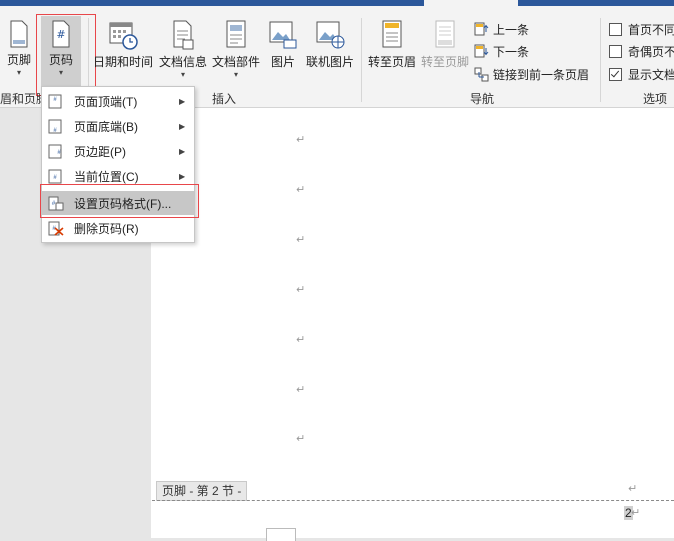 The height and width of the screenshot is (541, 674). I want to click on menu-item-label: 页面底端(B), so click(106, 126).